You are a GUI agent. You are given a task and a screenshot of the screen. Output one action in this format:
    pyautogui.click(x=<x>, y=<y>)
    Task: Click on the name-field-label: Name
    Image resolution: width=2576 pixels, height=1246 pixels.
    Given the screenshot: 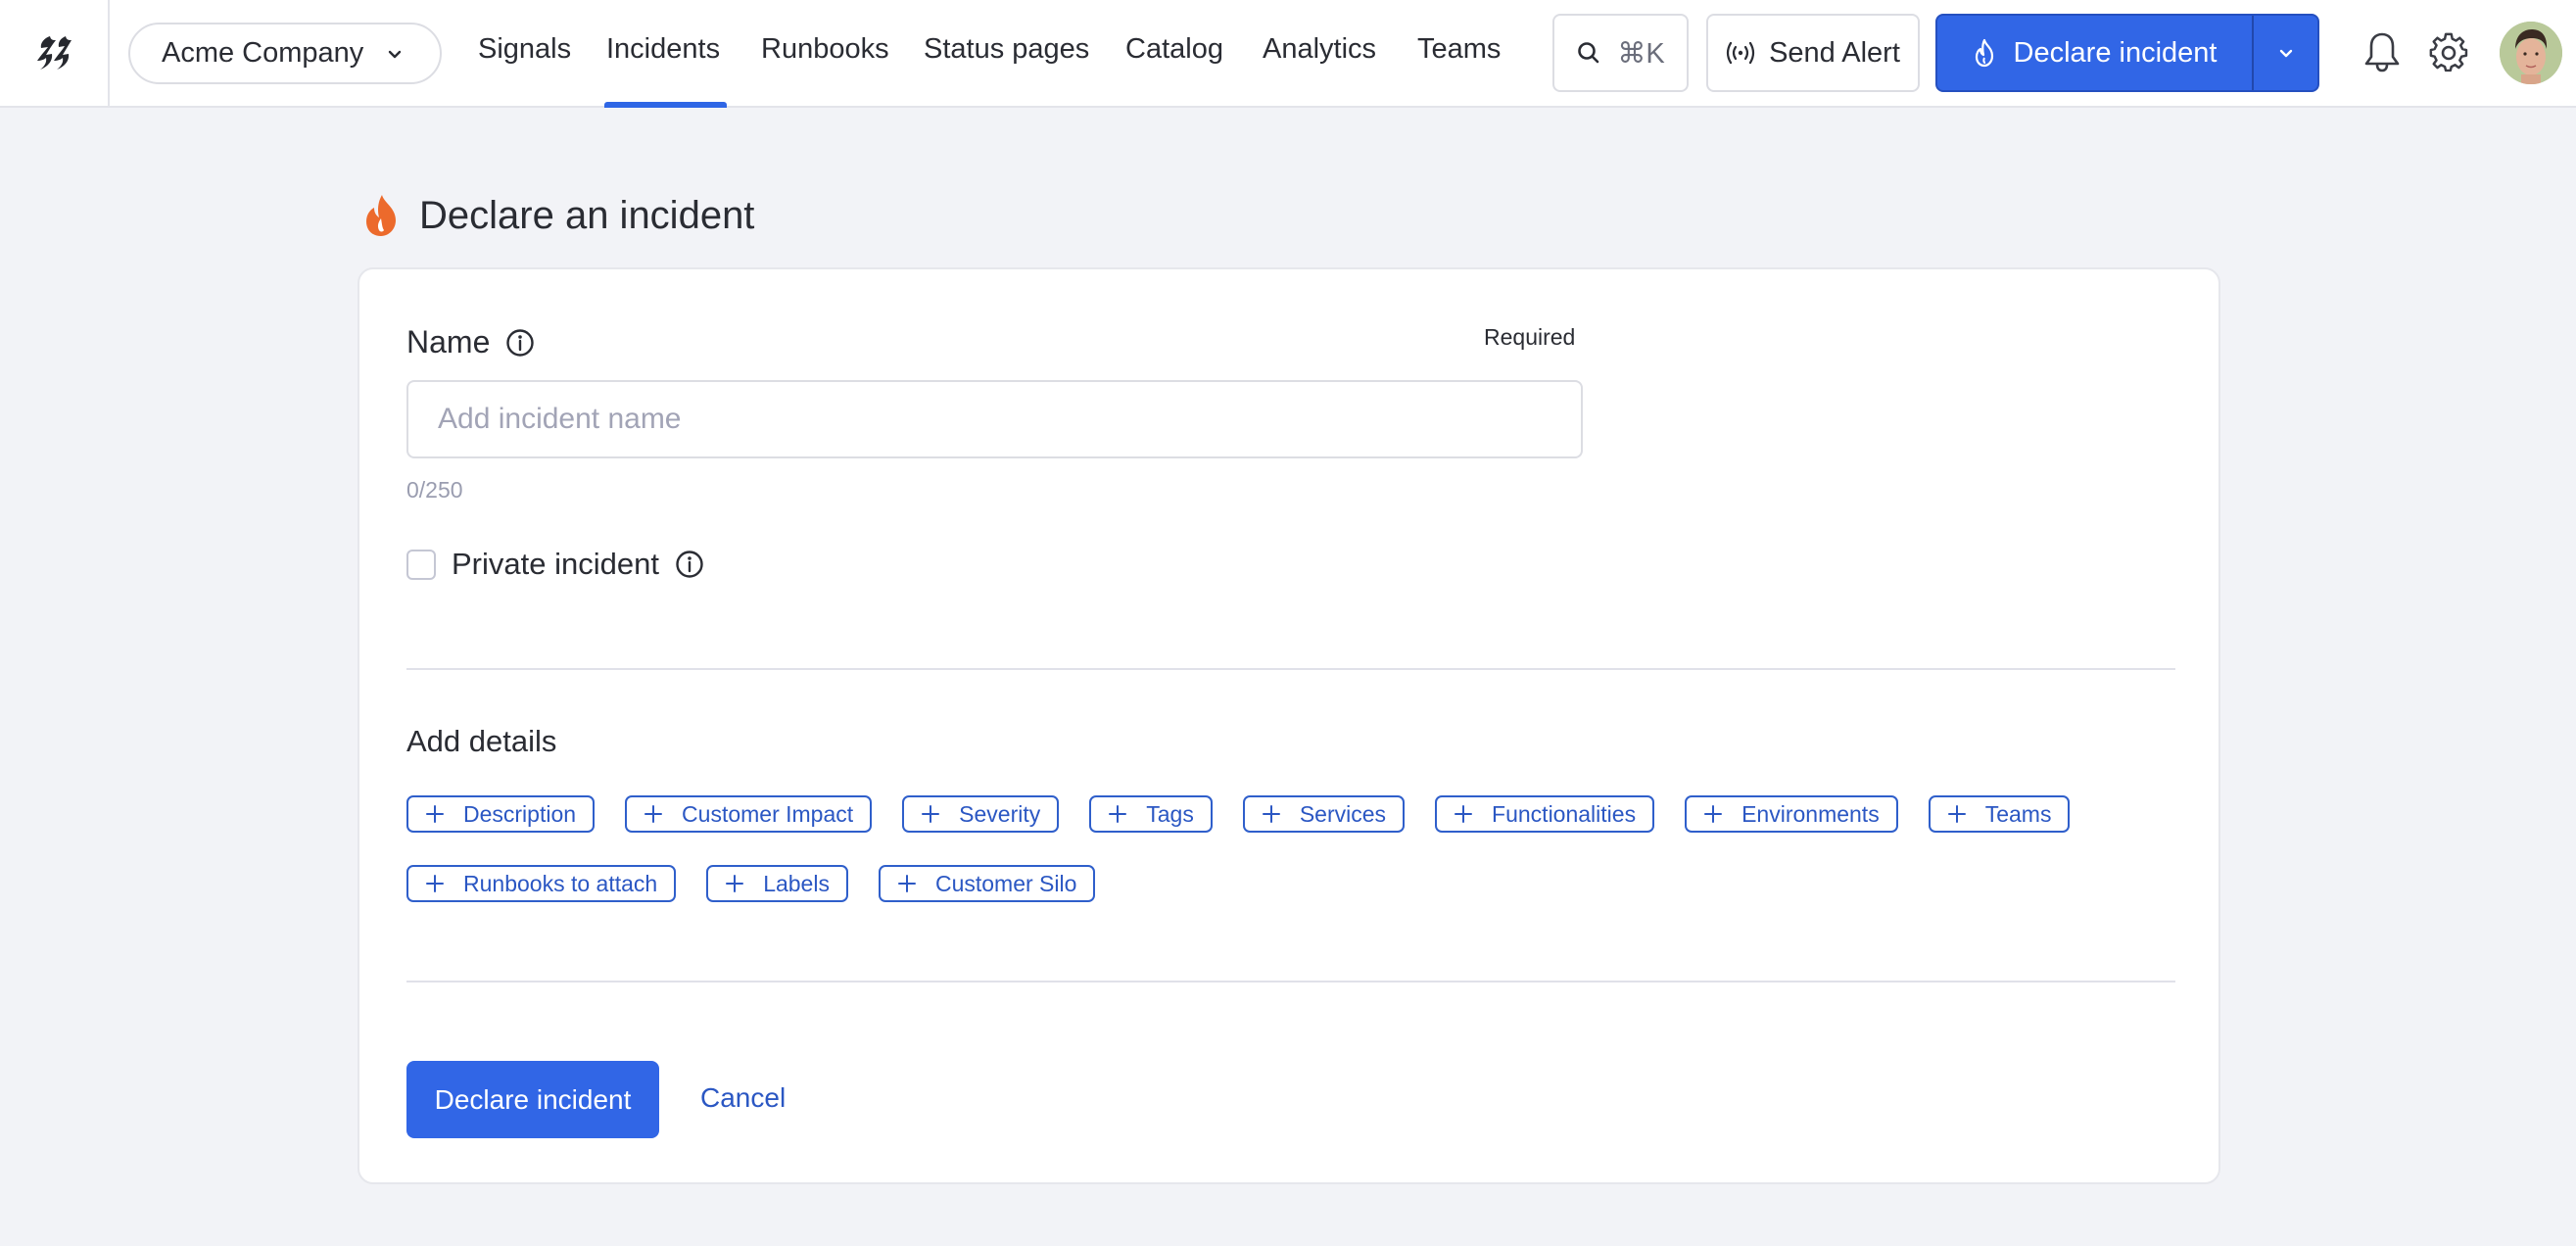 What is the action you would take?
    pyautogui.click(x=470, y=342)
    